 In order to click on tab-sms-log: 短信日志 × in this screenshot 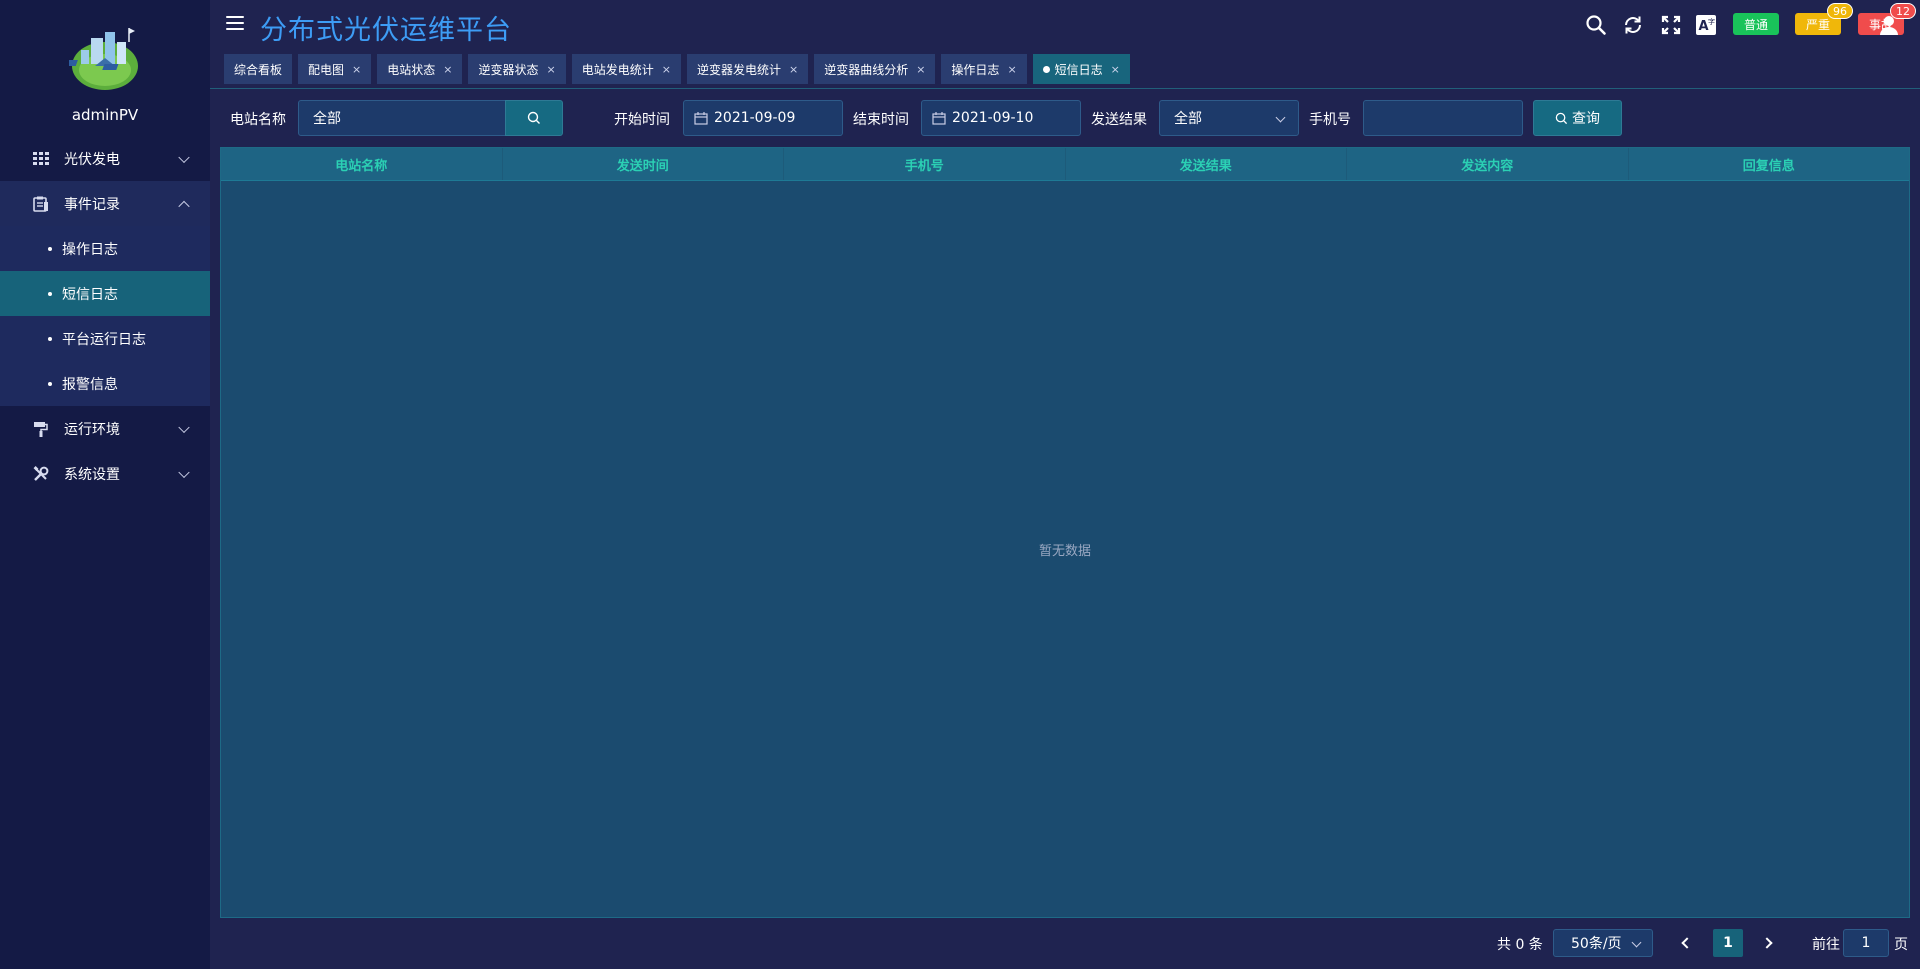, I will do `click(1081, 69)`.